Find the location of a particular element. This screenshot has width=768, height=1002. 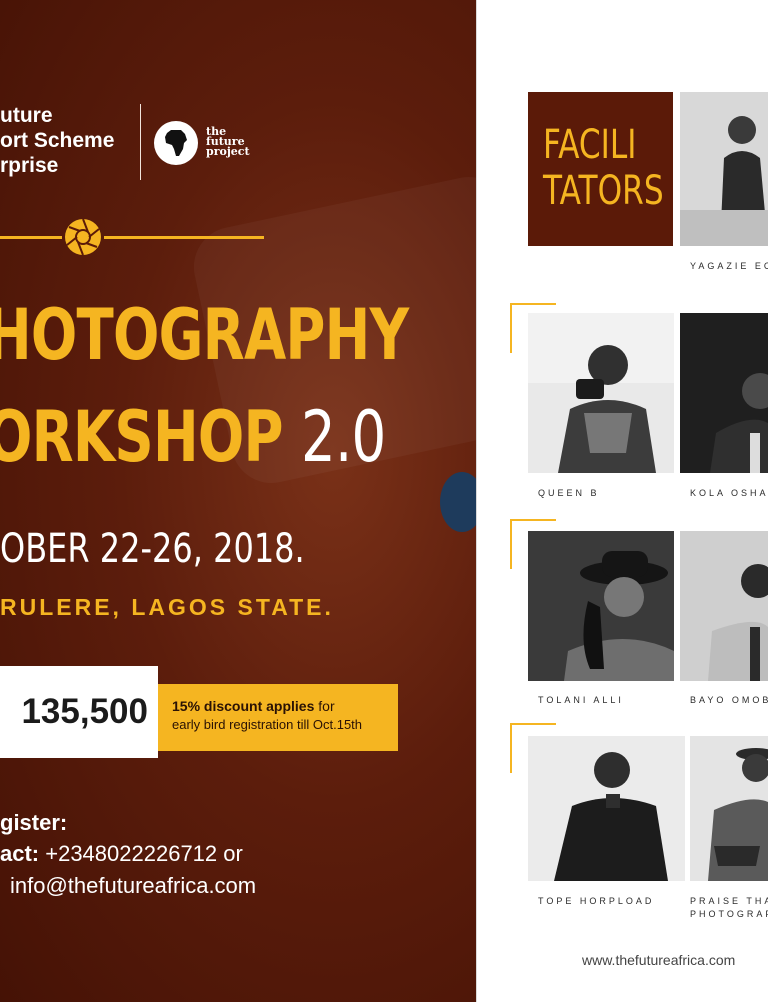

discount-line1: 15% discount applies for is located at coordinates (278, 706).